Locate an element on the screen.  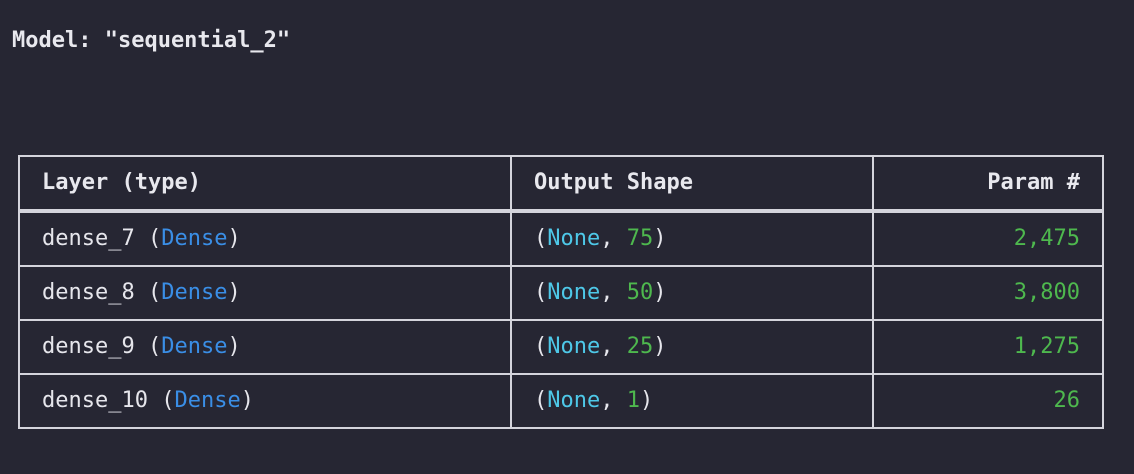
output-shape-cell: (None, 75) is located at coordinates (692, 238).